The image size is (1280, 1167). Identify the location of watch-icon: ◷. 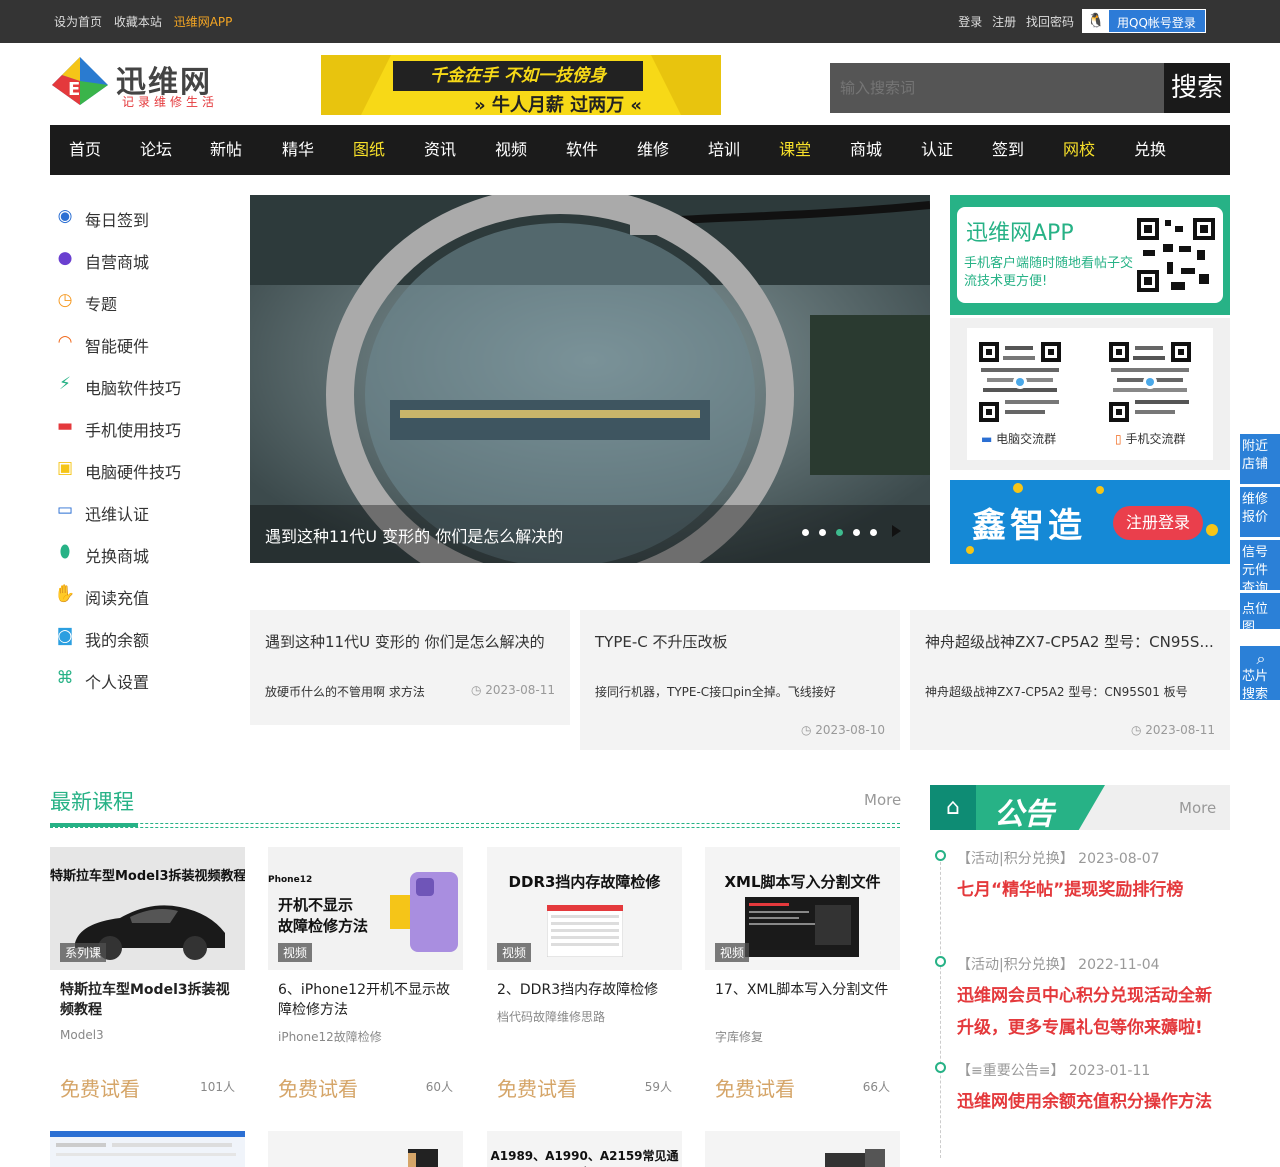
(65, 300).